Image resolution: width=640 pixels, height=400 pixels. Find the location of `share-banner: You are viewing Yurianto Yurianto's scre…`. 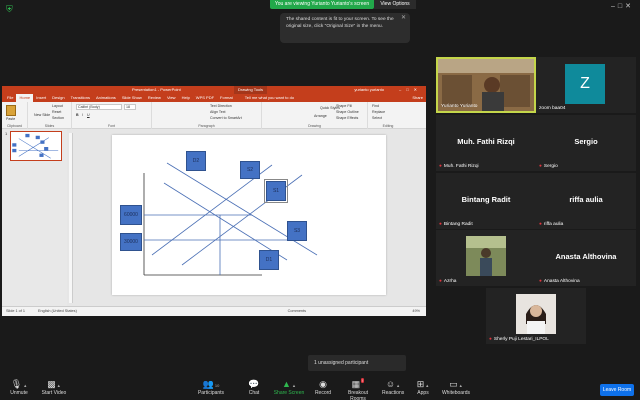

share-banner: You are viewing Yurianto Yurianto's scre… is located at coordinates (322, 4).